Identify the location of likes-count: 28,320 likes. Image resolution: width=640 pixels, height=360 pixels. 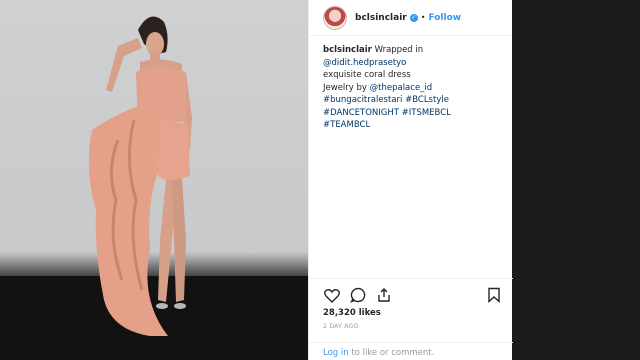
(352, 313).